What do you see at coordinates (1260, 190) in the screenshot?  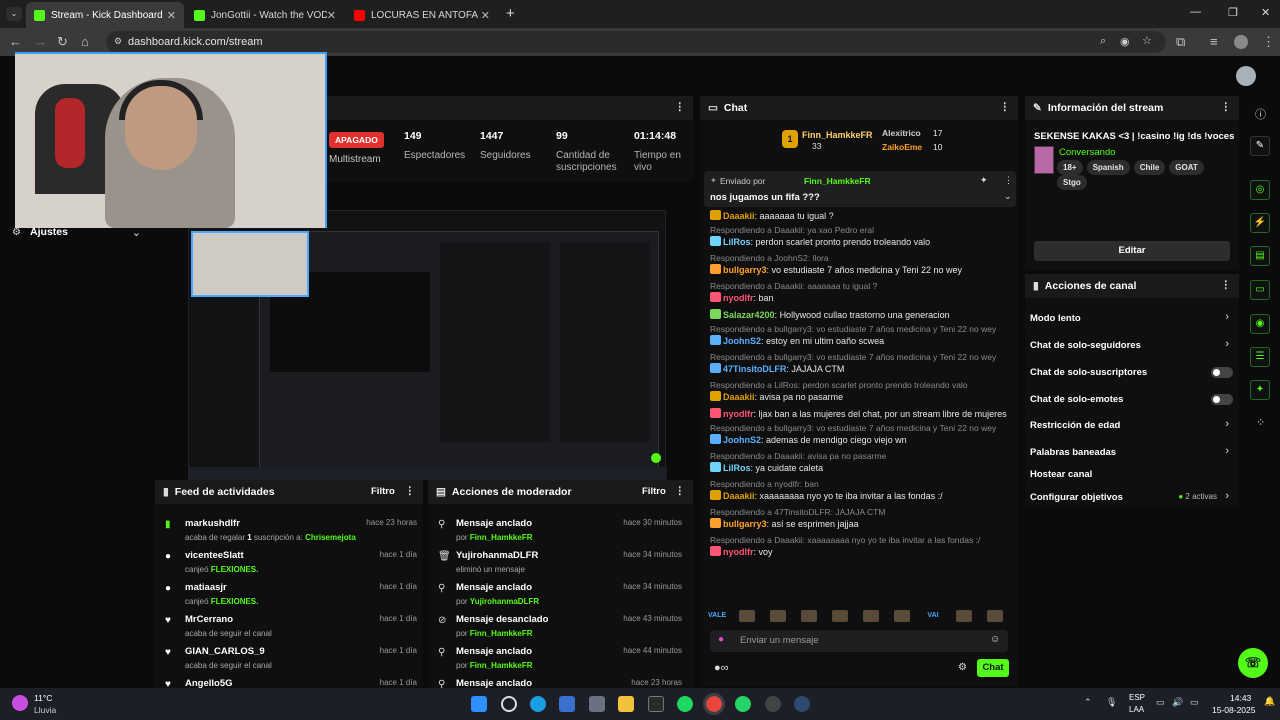 I see `target-icon: ◎` at bounding box center [1260, 190].